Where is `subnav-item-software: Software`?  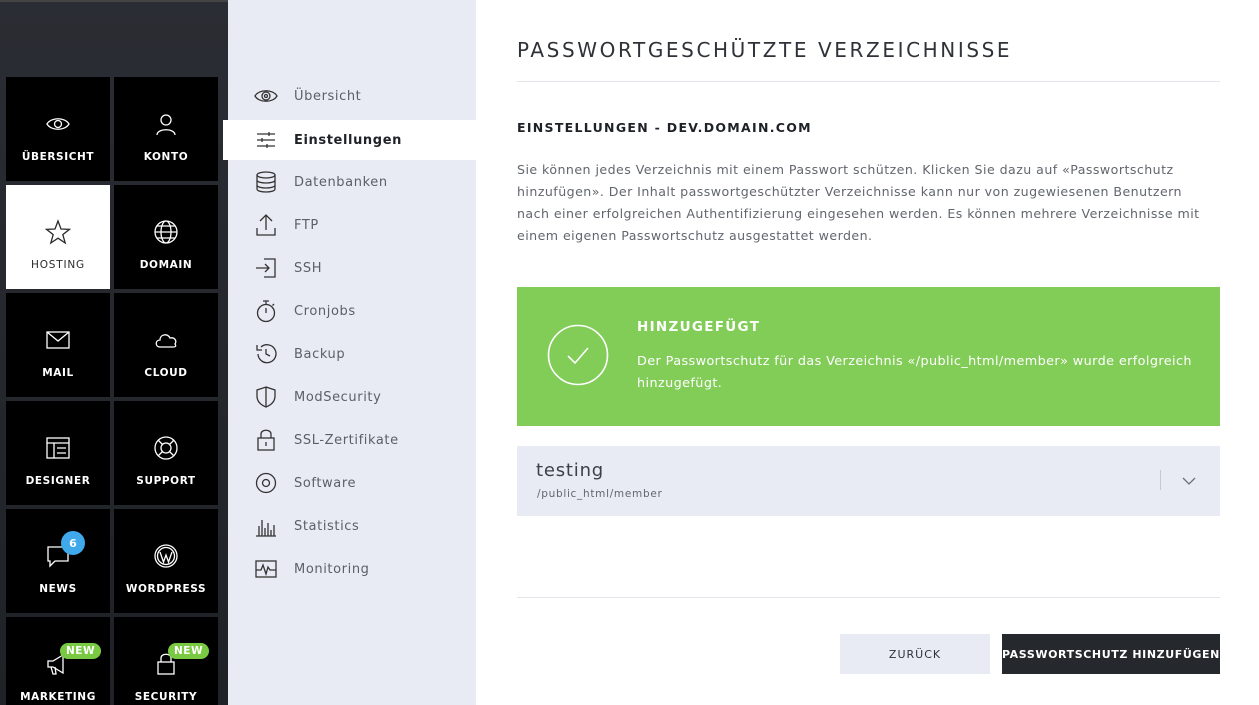 subnav-item-software: Software is located at coordinates (352, 483).